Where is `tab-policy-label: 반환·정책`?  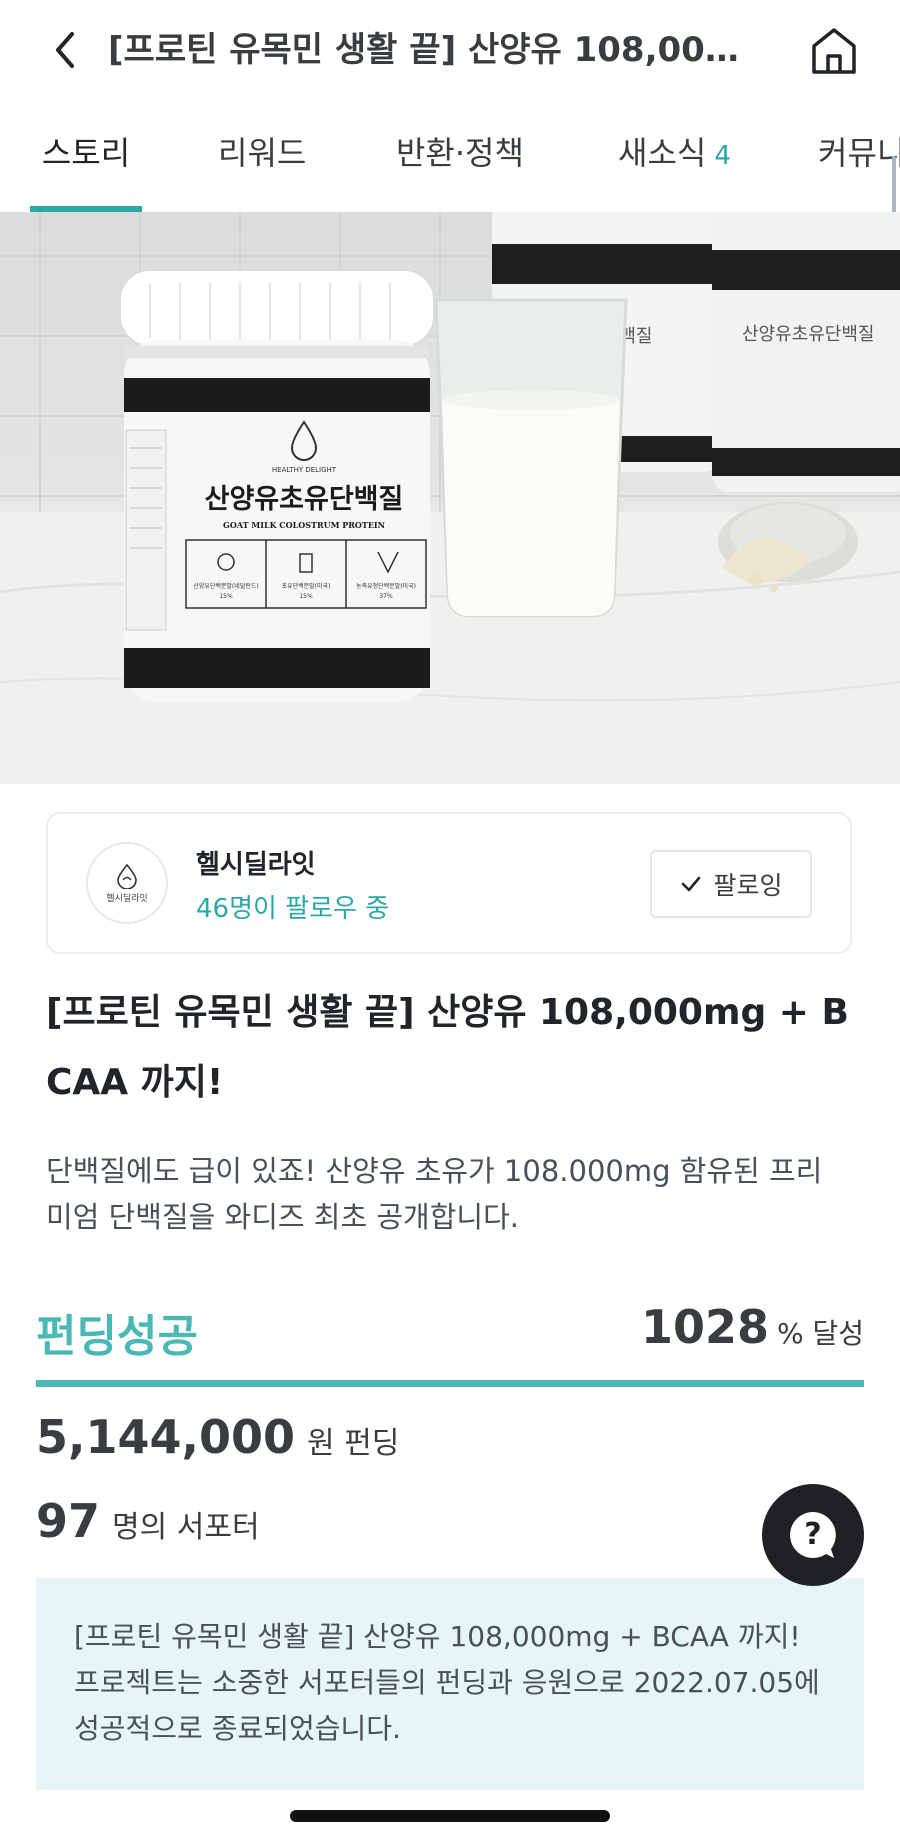 tab-policy-label: 반환·정책 is located at coordinates (460, 153).